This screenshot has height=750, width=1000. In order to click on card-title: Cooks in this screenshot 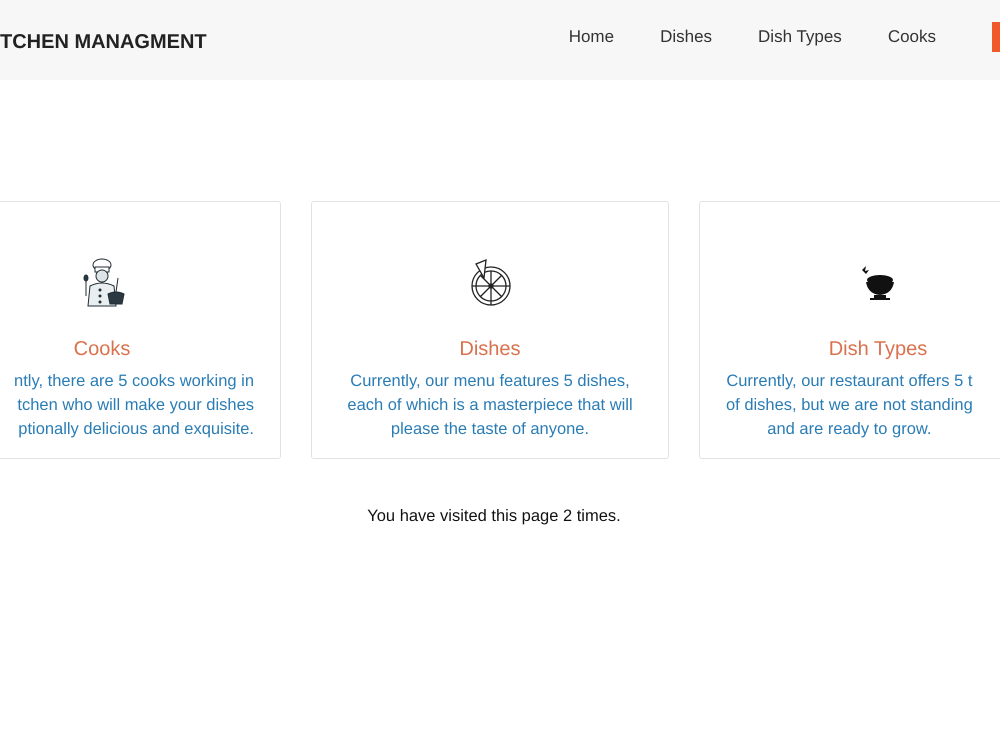, I will do `click(102, 349)`.